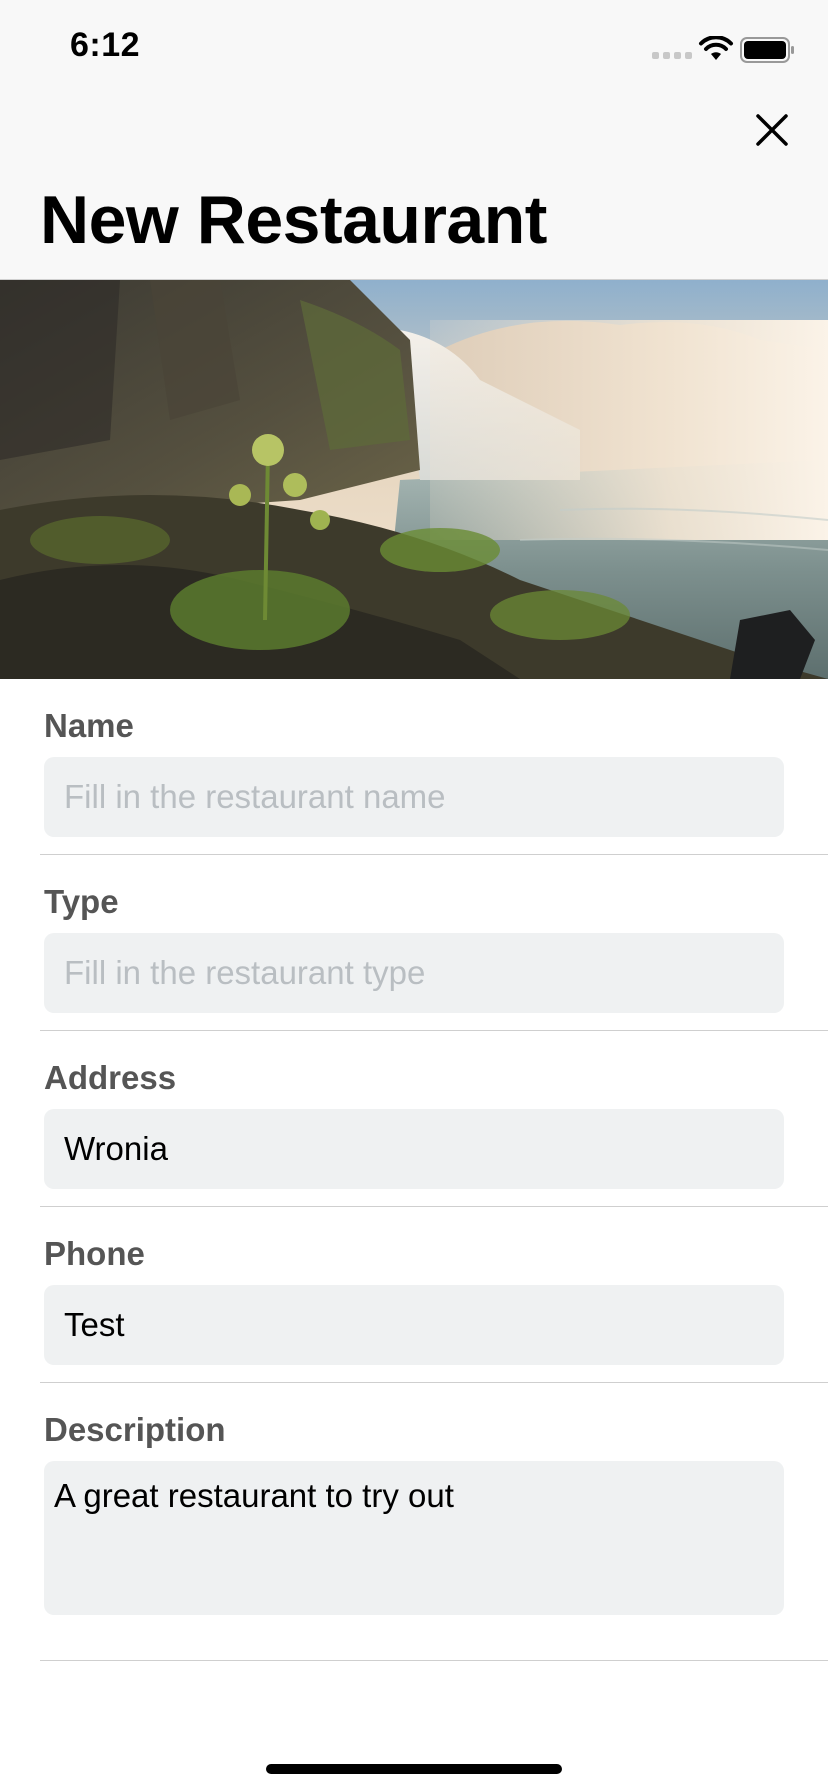 The width and height of the screenshot is (828, 1792). What do you see at coordinates (81, 901) in the screenshot?
I see `type-label: Type` at bounding box center [81, 901].